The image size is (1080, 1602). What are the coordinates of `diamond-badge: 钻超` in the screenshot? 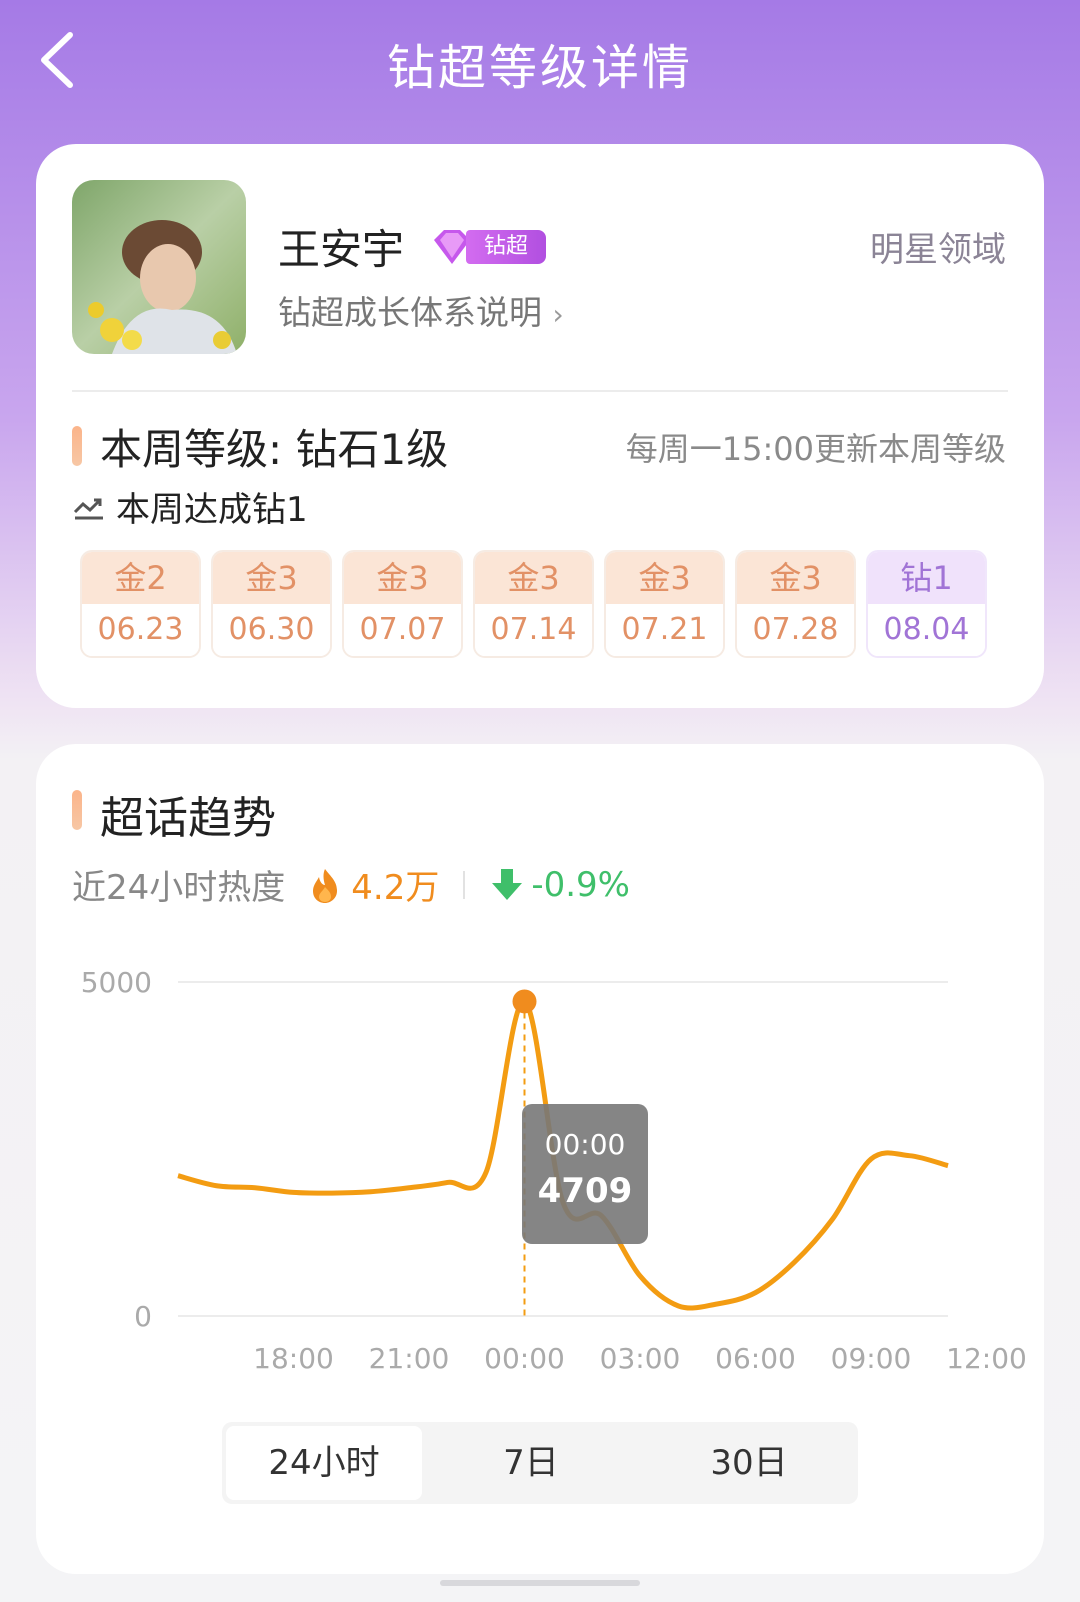 It's located at (489, 247).